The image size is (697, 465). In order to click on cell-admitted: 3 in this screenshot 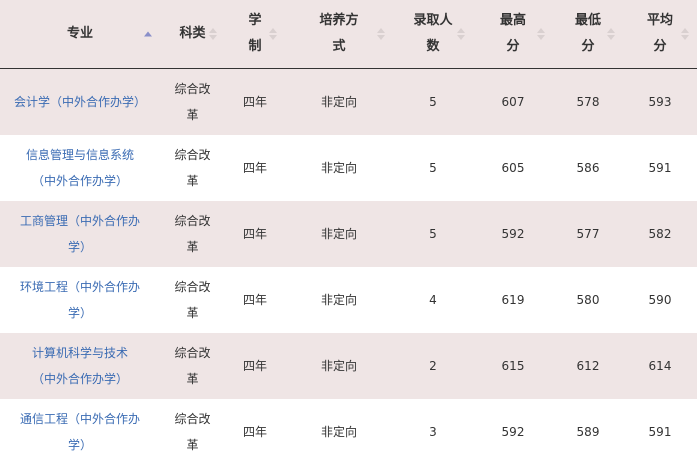, I will do `click(433, 432)`.